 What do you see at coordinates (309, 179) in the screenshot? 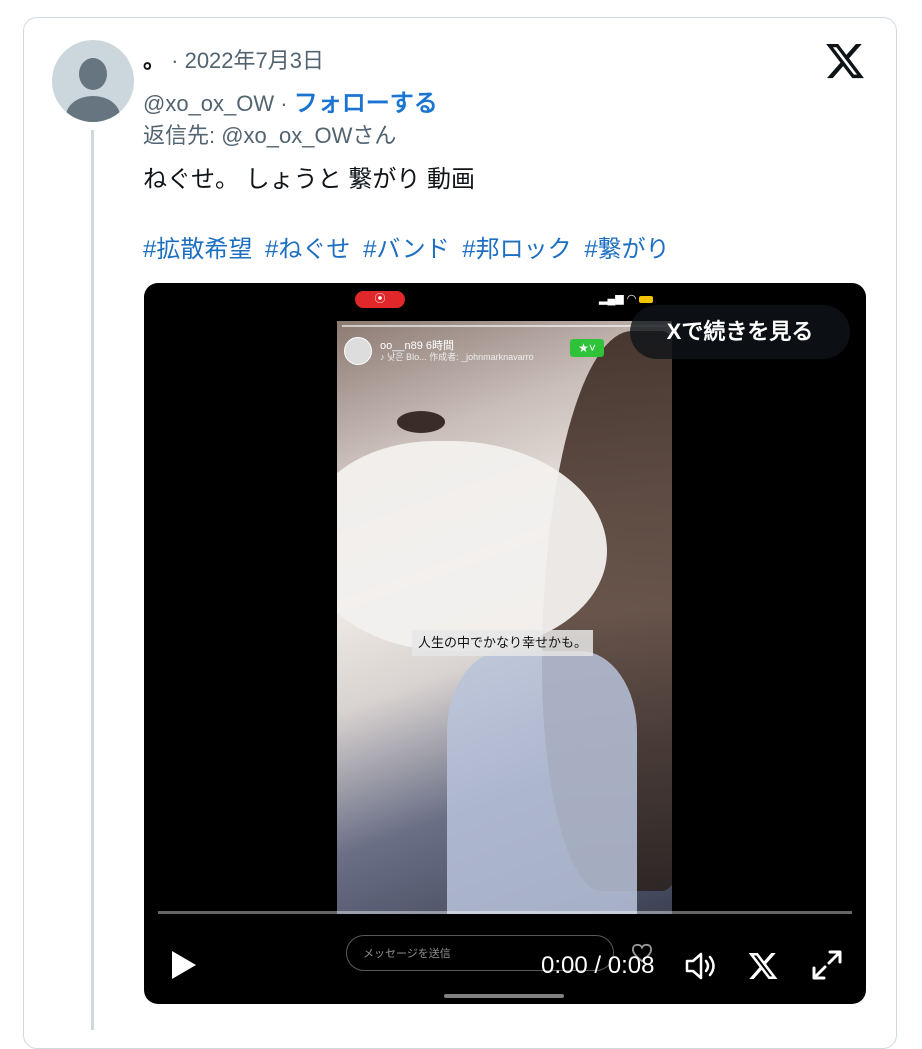
I see `tweet-text: ねぐせ。 しょうと 繋がり 動画` at bounding box center [309, 179].